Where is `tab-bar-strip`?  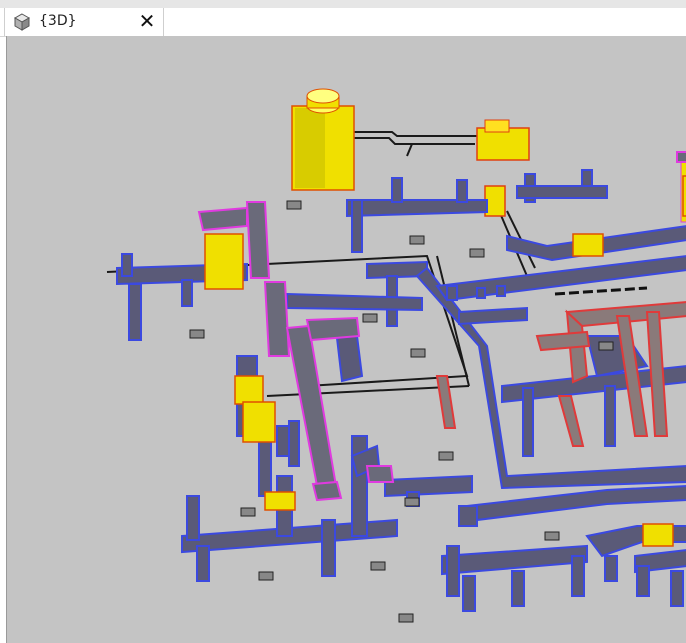
tab-bar-strip is located at coordinates (343, 4).